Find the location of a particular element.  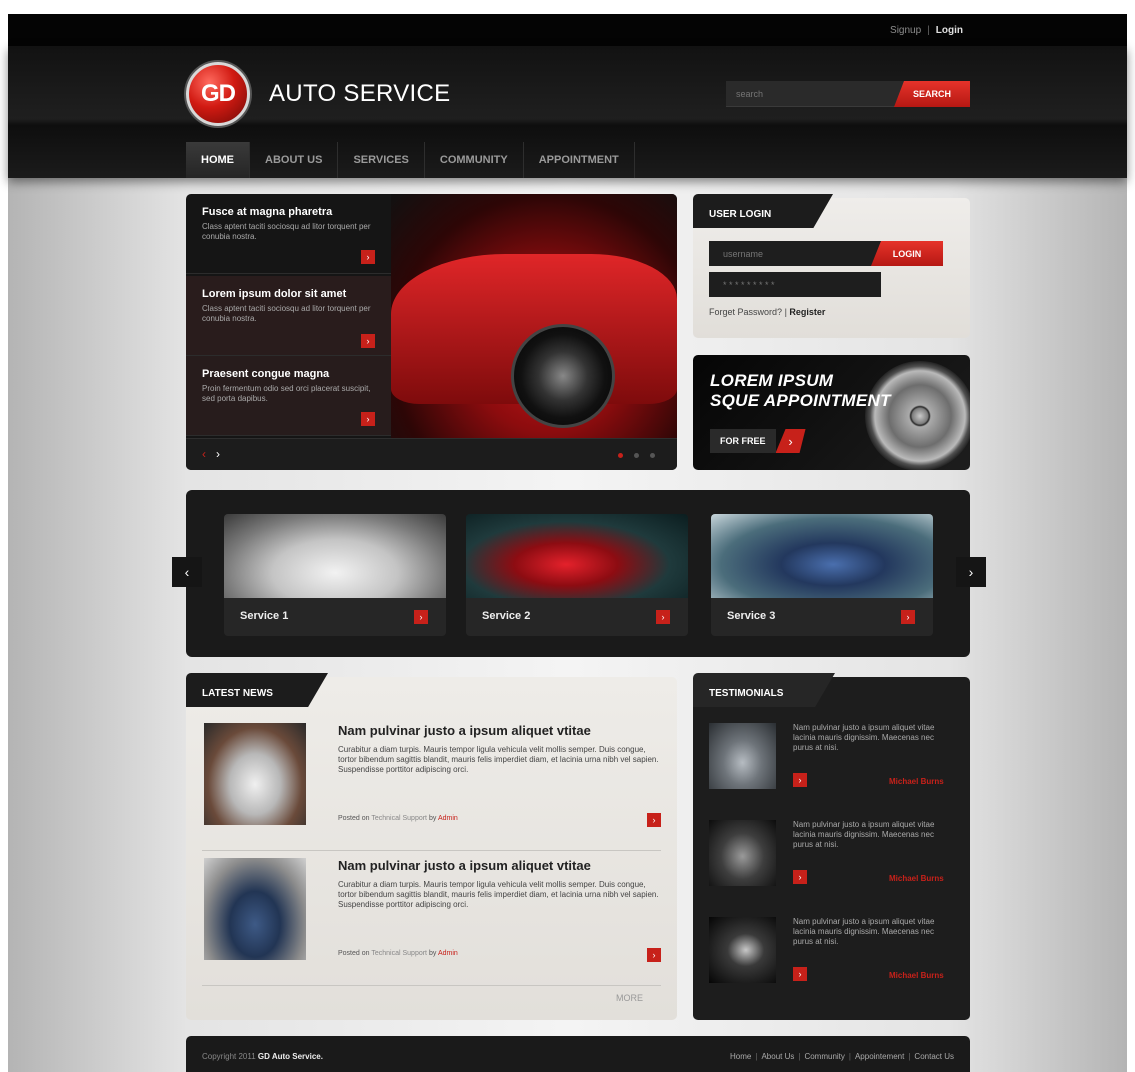

nav-home: HOME is located at coordinates (218, 160).